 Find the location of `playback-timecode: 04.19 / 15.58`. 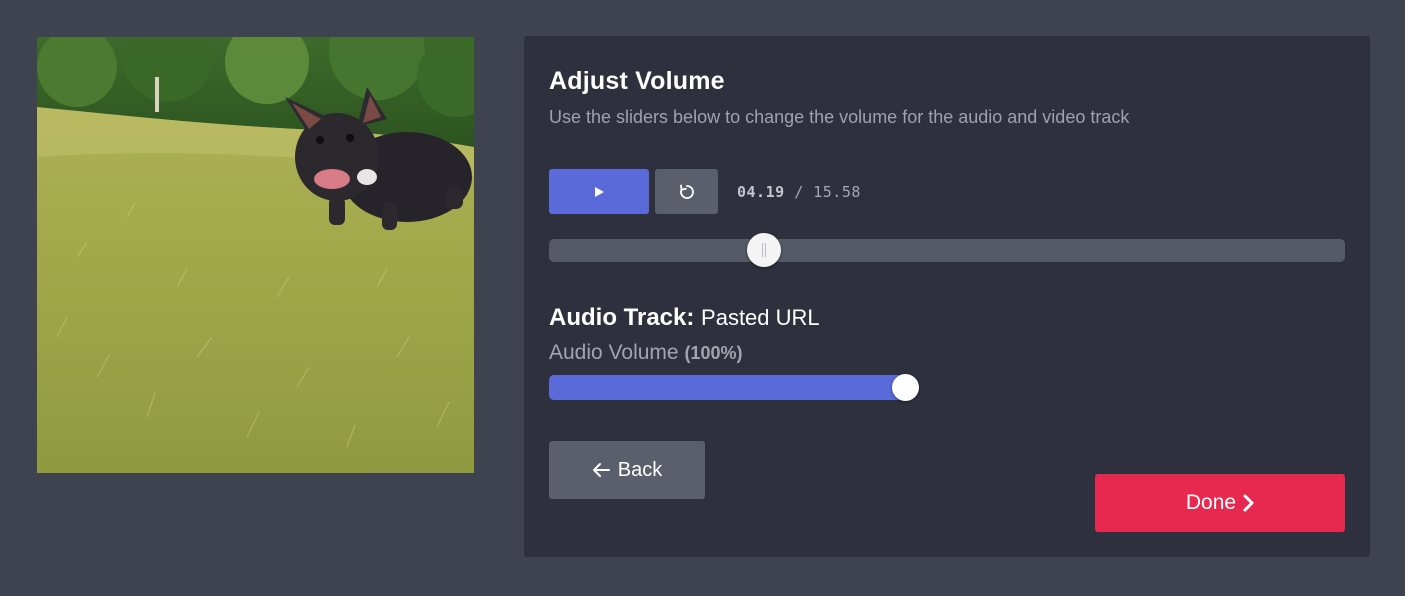

playback-timecode: 04.19 / 15.58 is located at coordinates (799, 192).